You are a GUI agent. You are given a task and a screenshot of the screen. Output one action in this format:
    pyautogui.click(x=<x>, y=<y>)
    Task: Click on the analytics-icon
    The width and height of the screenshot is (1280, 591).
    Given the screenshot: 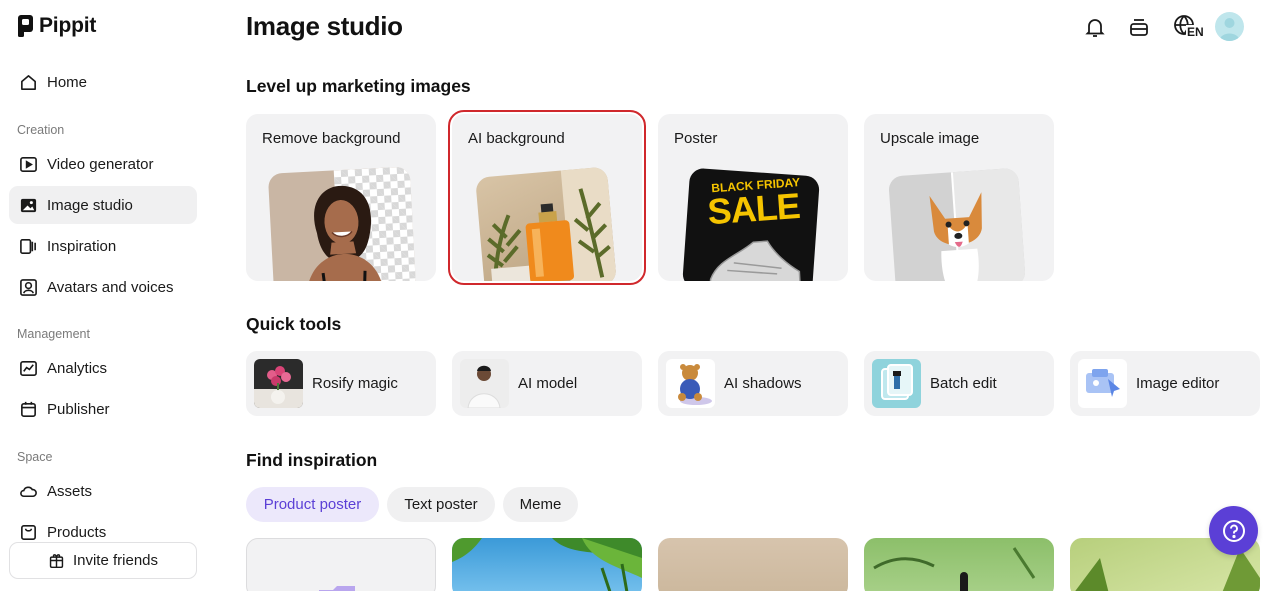 What is the action you would take?
    pyautogui.click(x=28, y=368)
    